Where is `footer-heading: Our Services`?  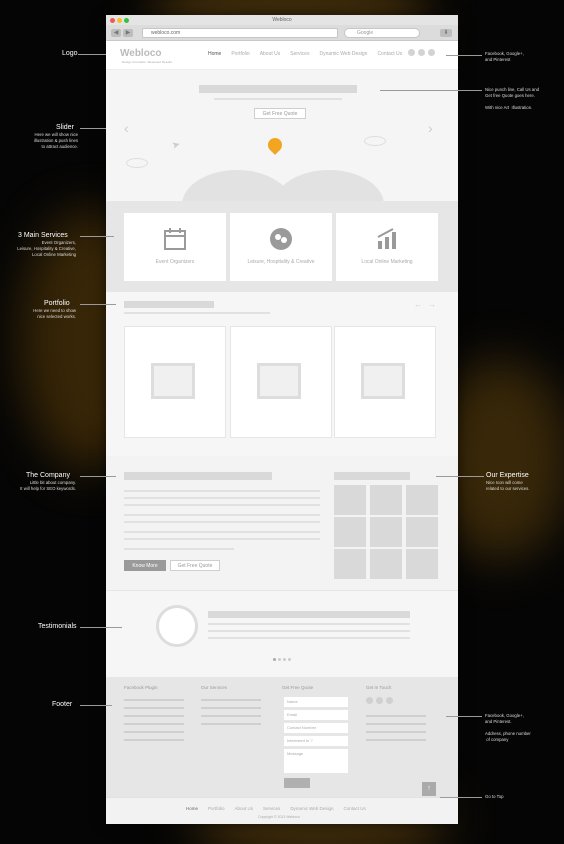
footer-heading: Our Services is located at coordinates (214, 687).